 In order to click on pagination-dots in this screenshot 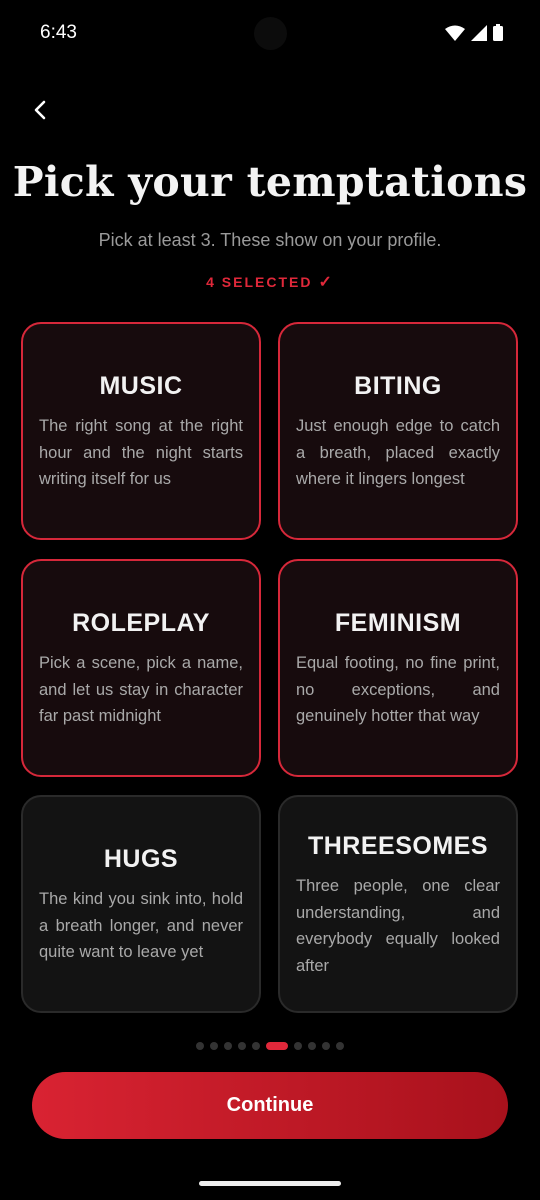, I will do `click(270, 1046)`.